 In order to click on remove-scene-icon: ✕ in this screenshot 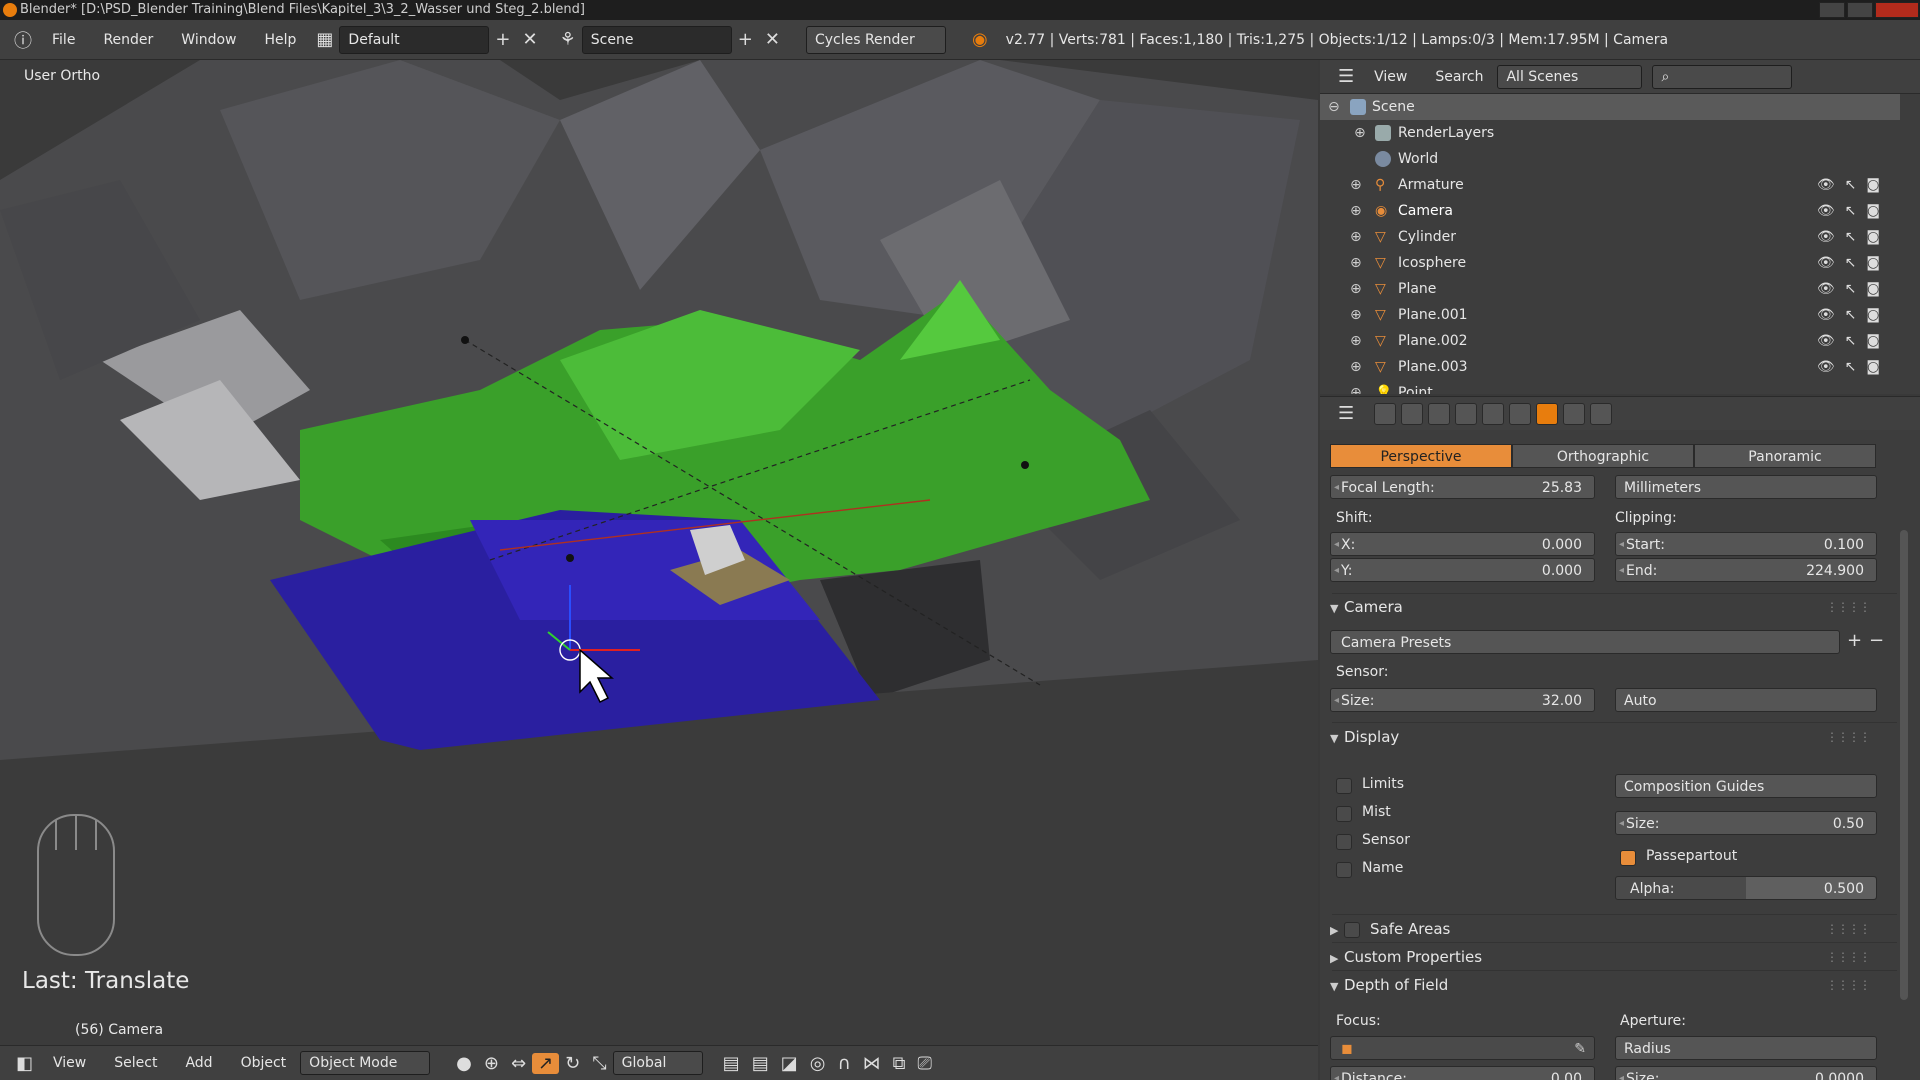, I will do `click(772, 39)`.